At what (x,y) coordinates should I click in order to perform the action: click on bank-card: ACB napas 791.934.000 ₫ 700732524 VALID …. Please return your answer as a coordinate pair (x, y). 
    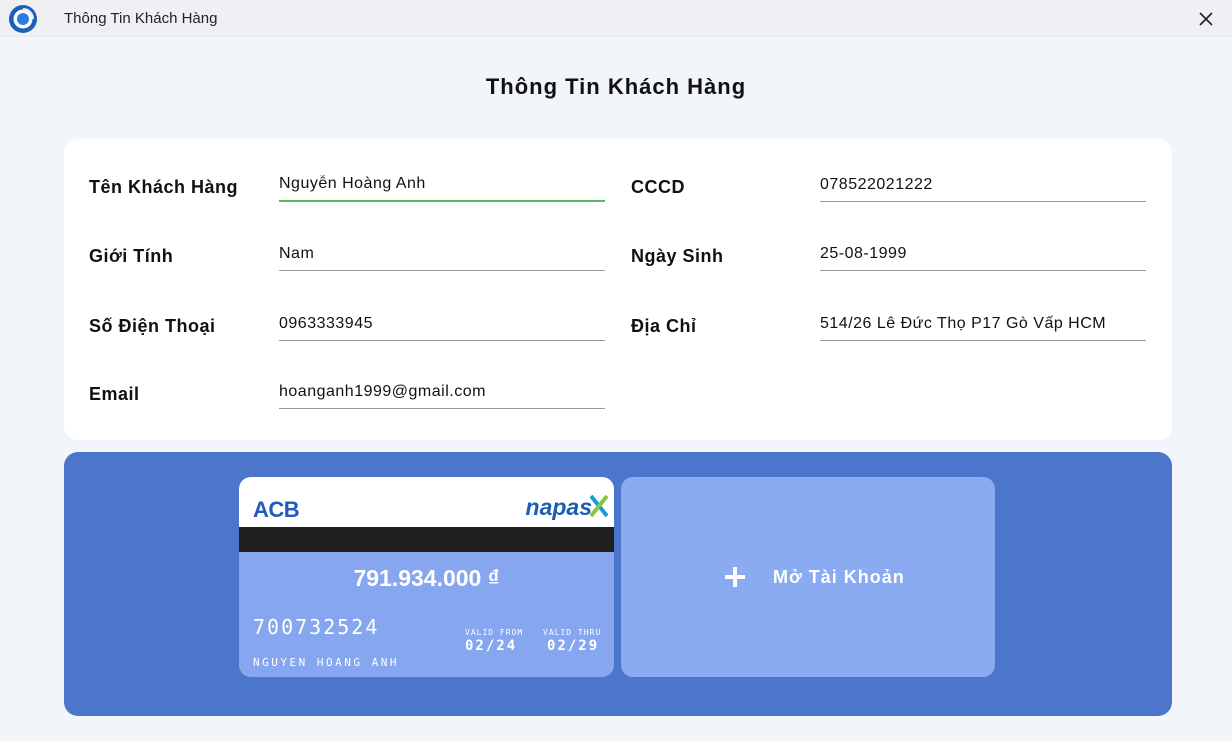
    Looking at the image, I should click on (426, 577).